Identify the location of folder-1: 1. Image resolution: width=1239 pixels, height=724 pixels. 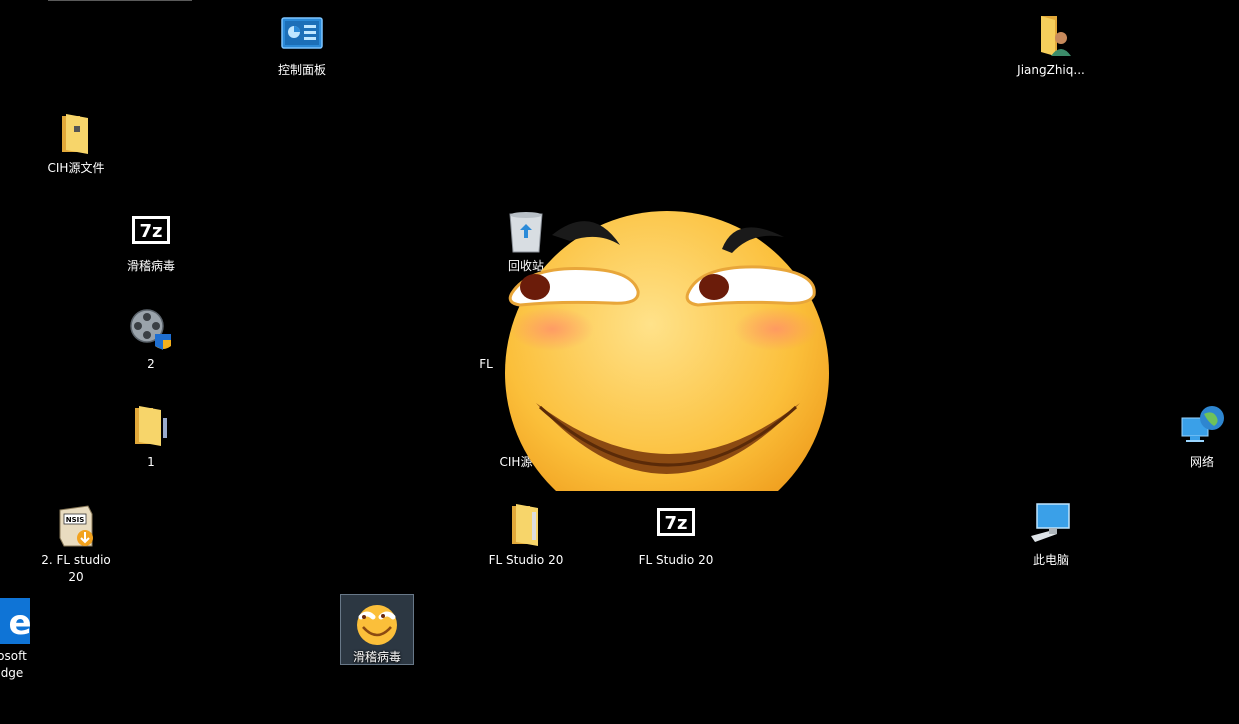
(151, 437).